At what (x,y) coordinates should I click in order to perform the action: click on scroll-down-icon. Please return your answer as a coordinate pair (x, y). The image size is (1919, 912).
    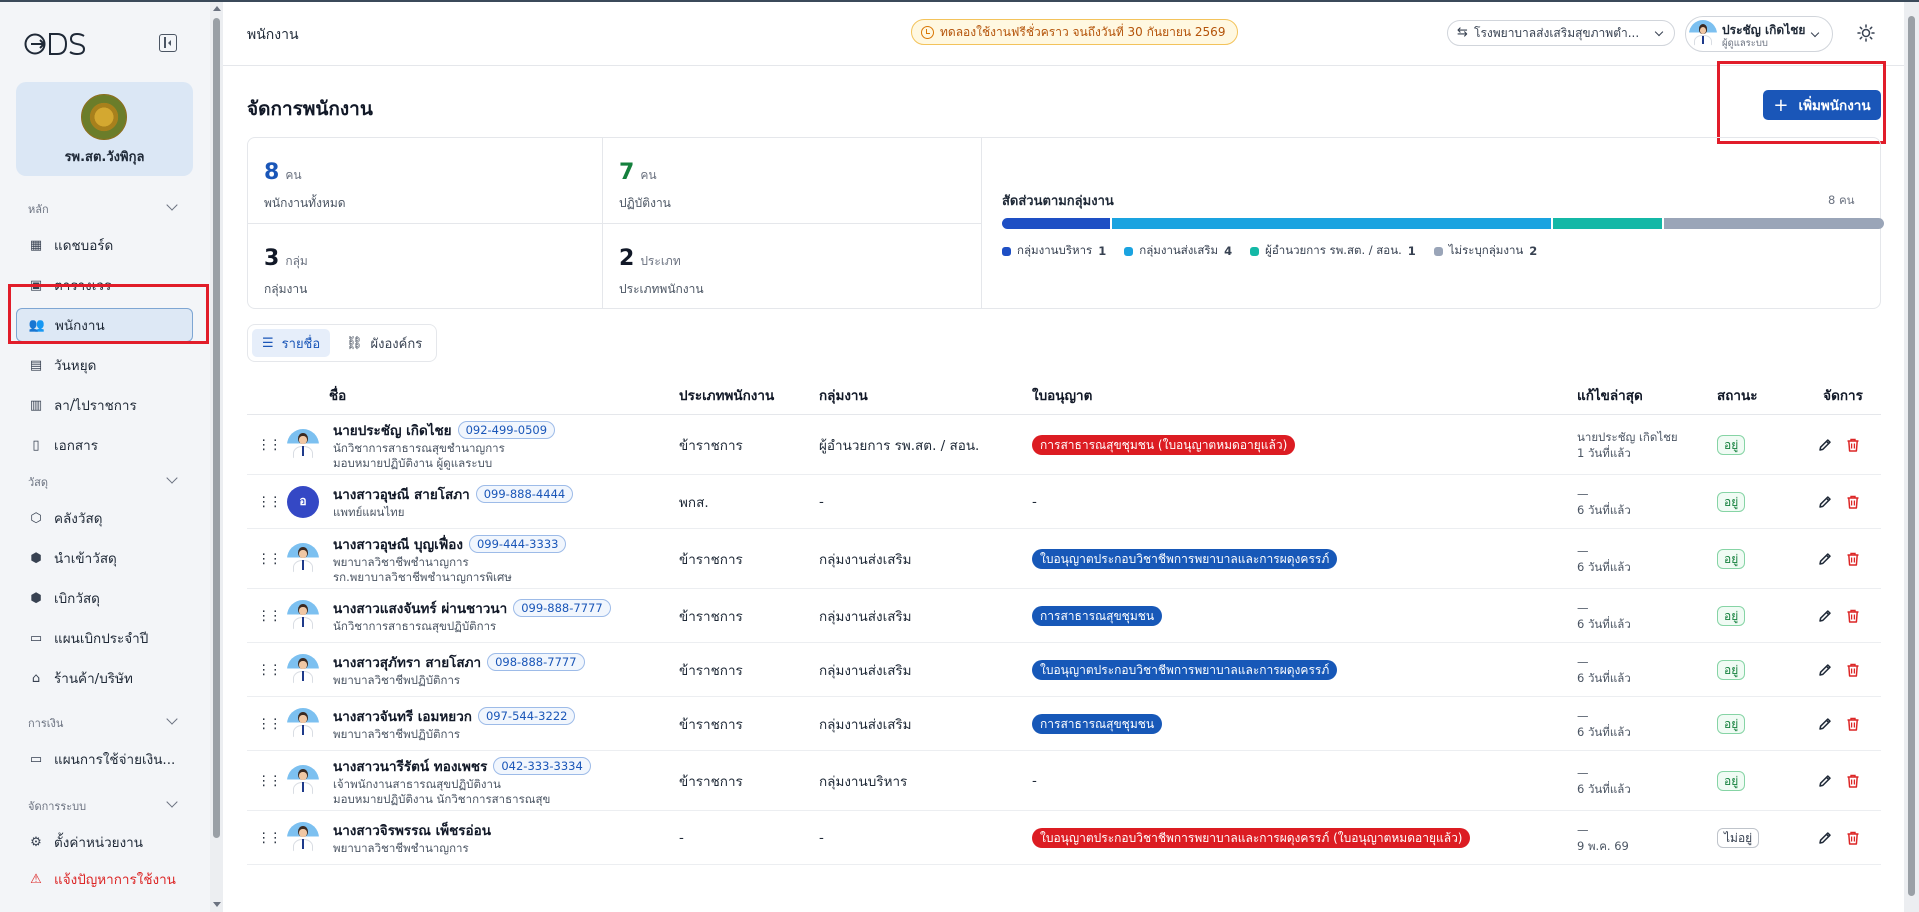
    Looking at the image, I should click on (217, 904).